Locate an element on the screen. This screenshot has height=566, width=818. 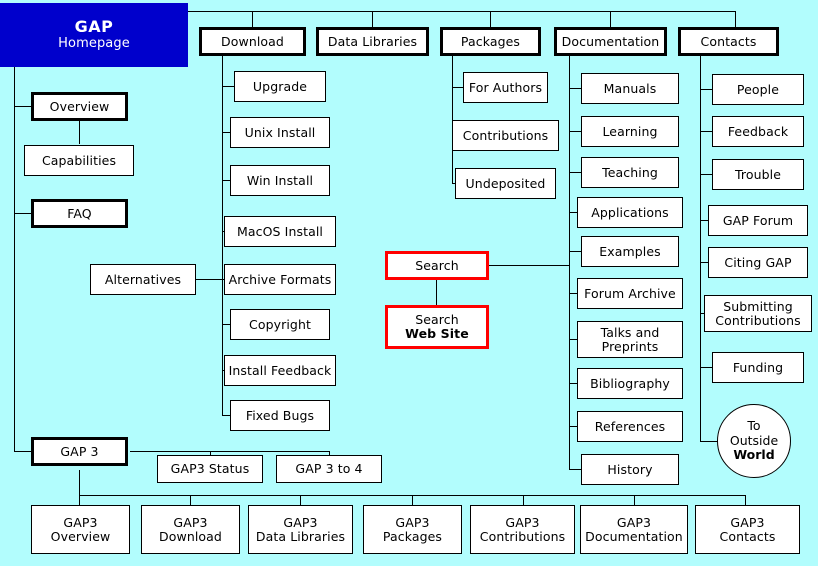
documentation-item-label: References is located at coordinates (630, 426).